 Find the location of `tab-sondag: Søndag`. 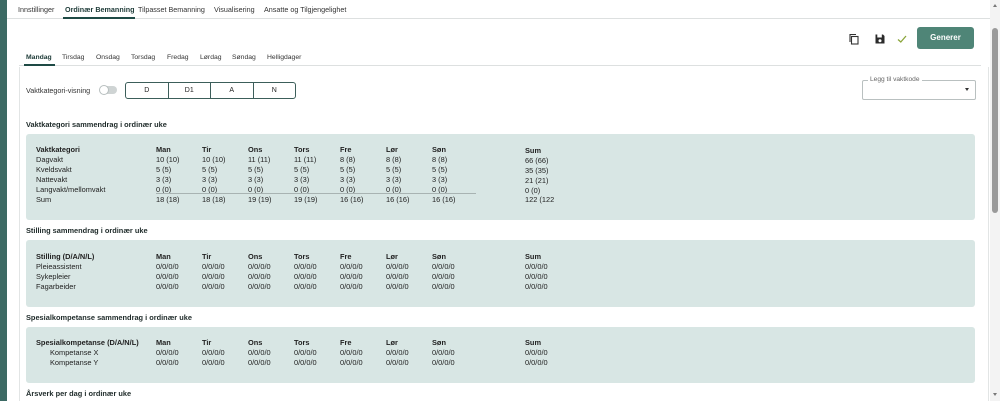

tab-sondag: Søndag is located at coordinates (244, 57).